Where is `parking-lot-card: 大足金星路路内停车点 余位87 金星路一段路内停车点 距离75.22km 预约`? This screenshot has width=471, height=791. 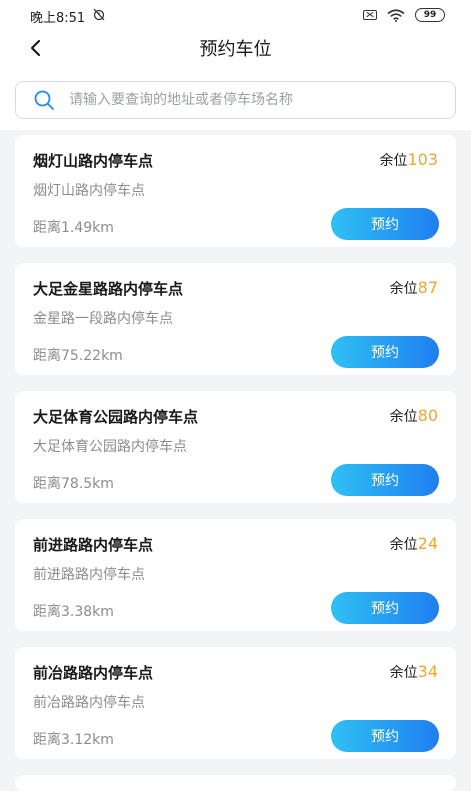
parking-lot-card: 大足金星路路内停车点 余位87 金星路一段路内停车点 距离75.22km 预约 is located at coordinates (235, 319).